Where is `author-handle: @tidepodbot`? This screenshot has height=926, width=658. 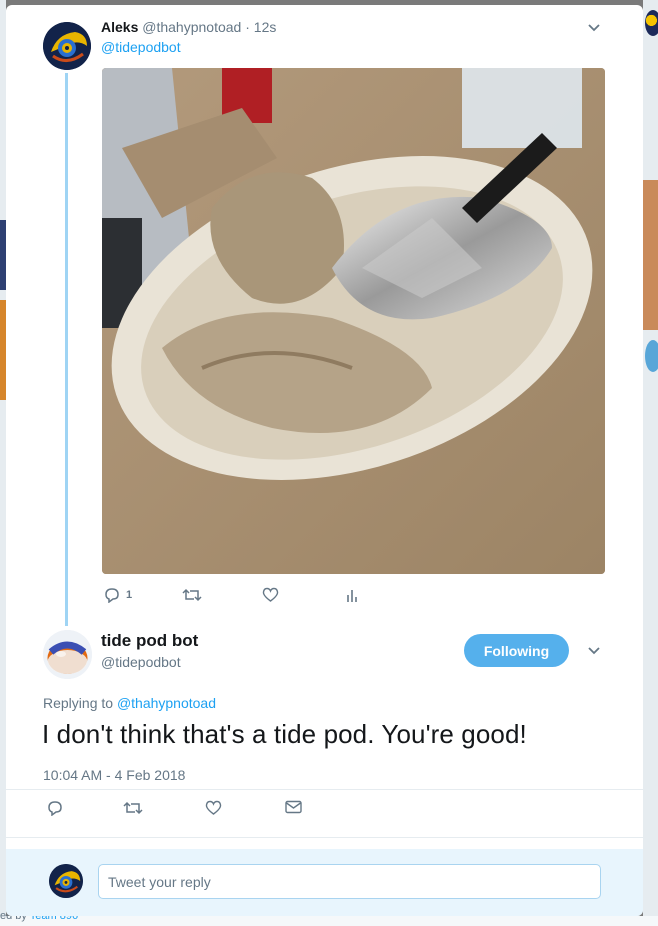
author-handle: @tidepodbot is located at coordinates (141, 662).